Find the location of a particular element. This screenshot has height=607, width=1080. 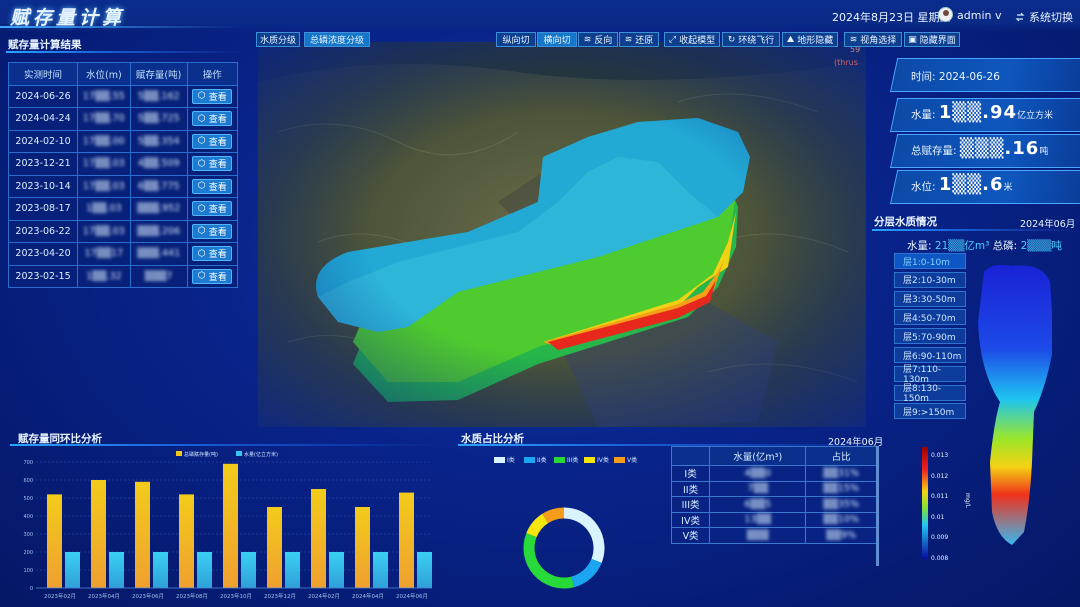

storage-row: 总赋存量: ▒▒▒.16吨 is located at coordinates (979, 148).